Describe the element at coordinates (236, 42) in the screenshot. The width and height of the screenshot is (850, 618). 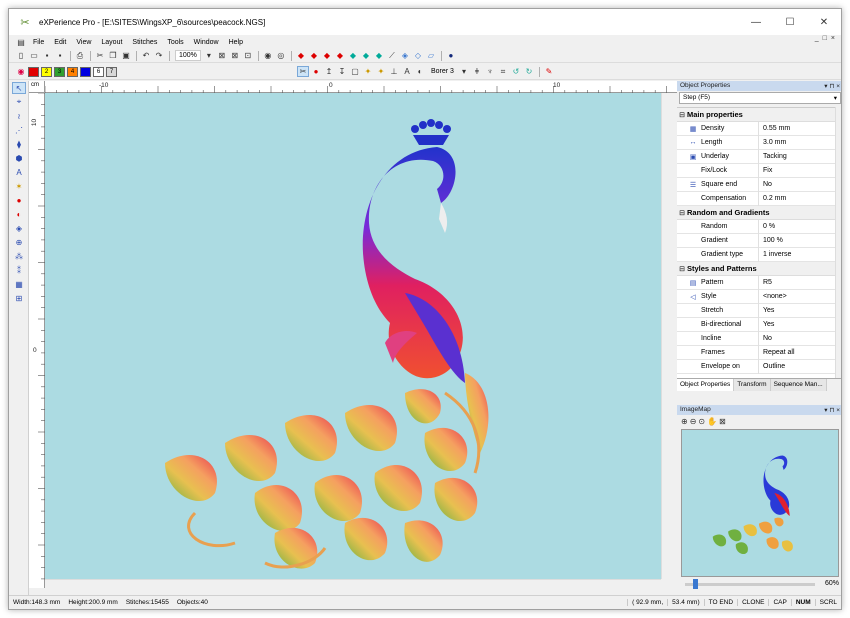
I see `menu-help: Help` at that location.